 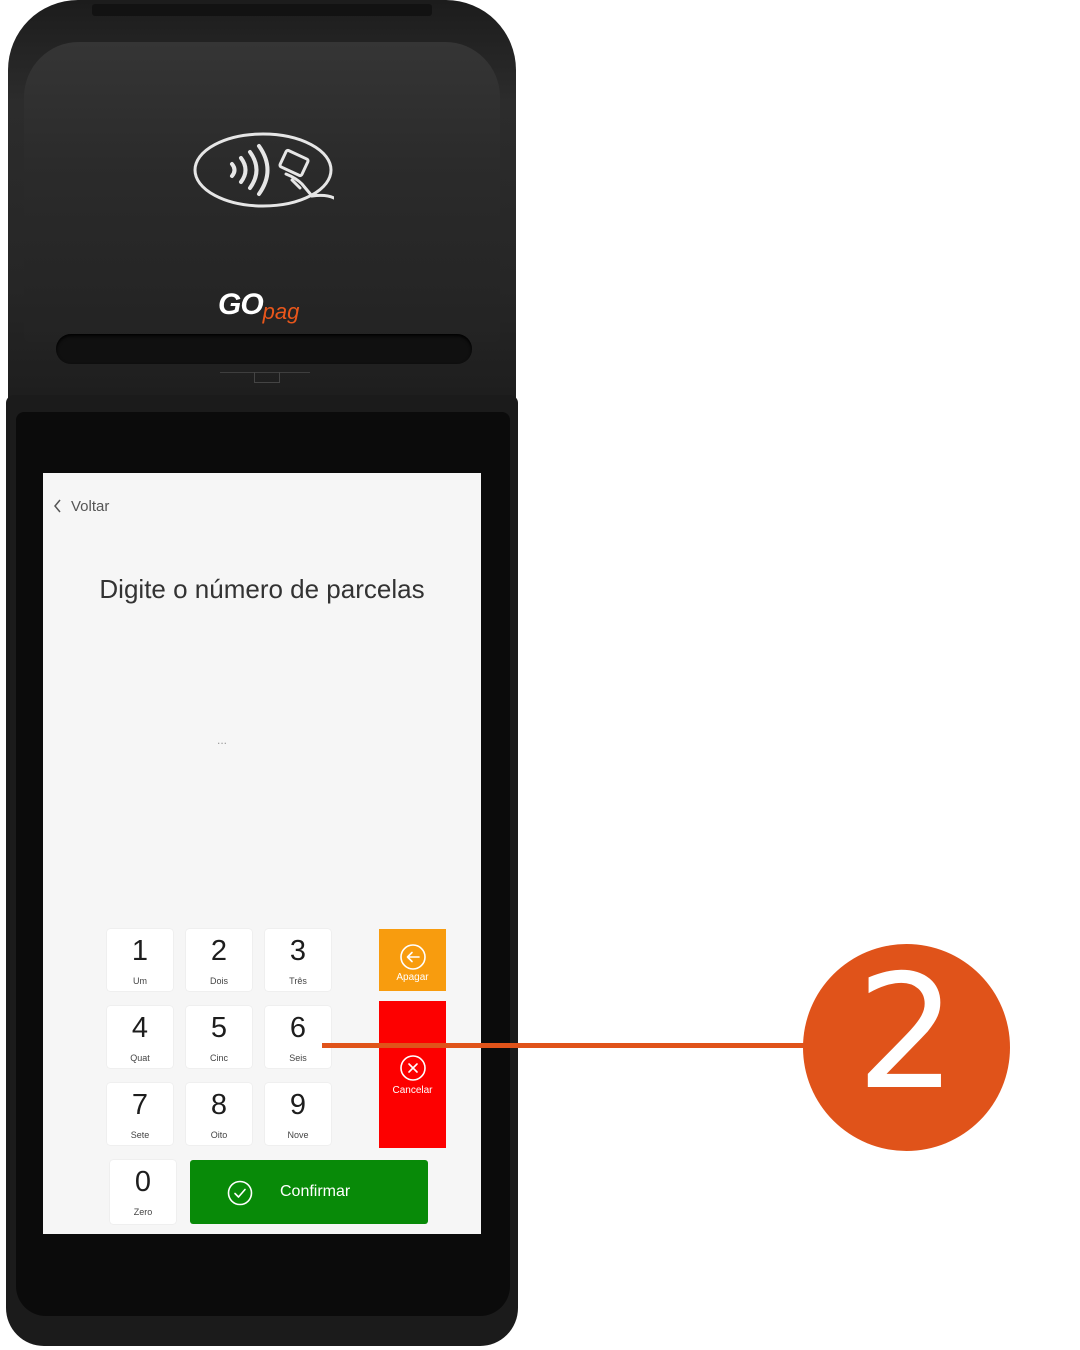 What do you see at coordinates (219, 1105) in the screenshot?
I see `key-digit: 8` at bounding box center [219, 1105].